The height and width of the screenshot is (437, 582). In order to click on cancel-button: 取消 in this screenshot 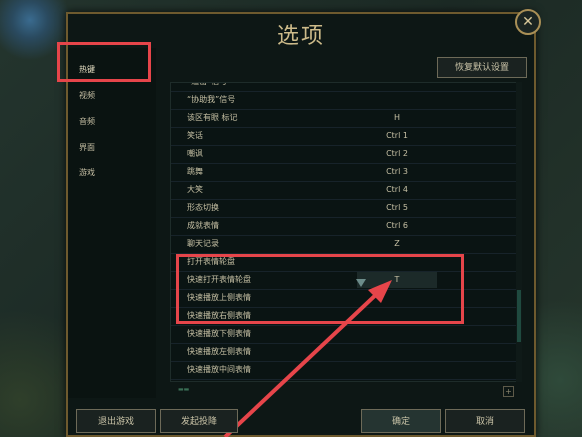, I will do `click(485, 421)`.